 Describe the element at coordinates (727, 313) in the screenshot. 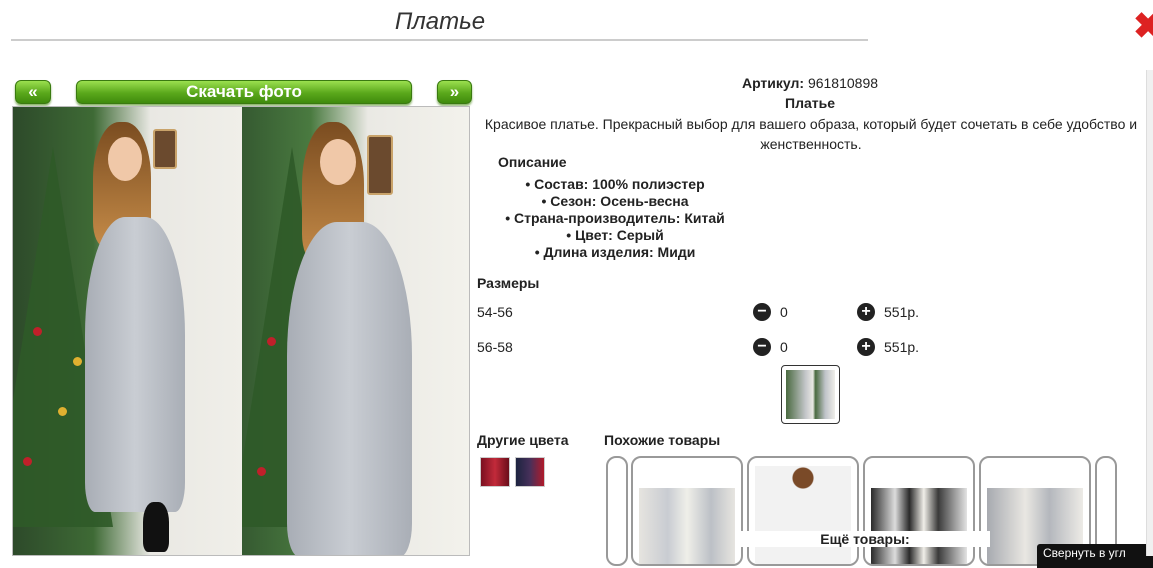

I see `size-row: 54-56 − 0 + 551р.` at that location.